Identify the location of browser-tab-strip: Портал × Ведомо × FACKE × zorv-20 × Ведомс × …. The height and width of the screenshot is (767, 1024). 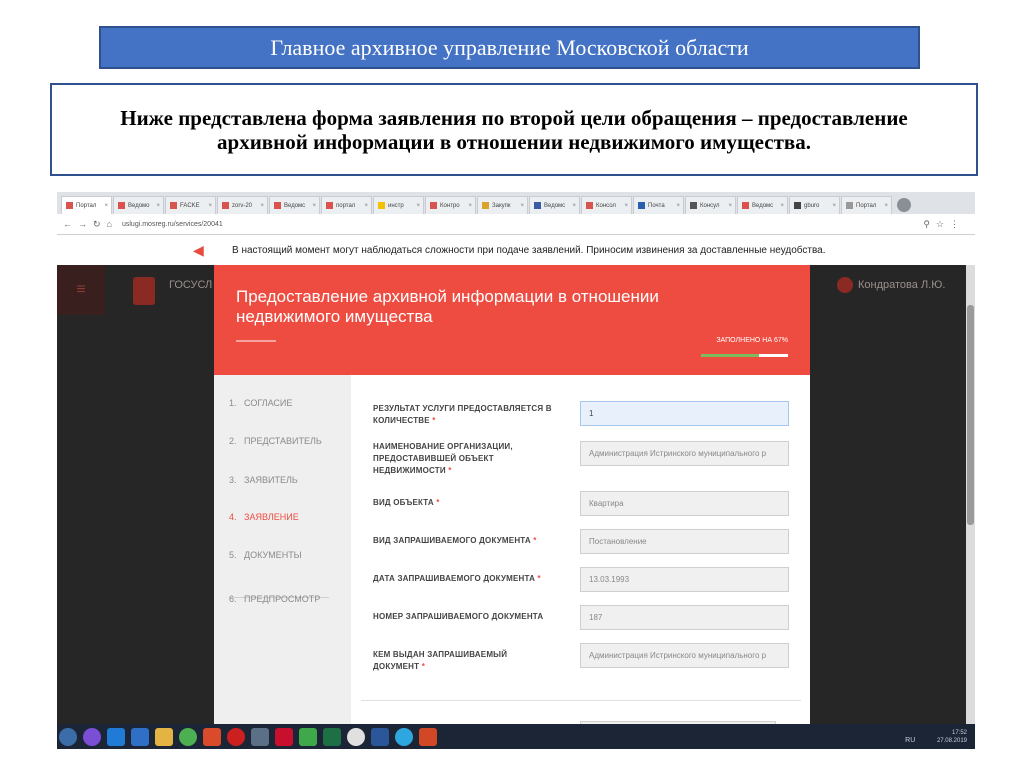
(516, 203).